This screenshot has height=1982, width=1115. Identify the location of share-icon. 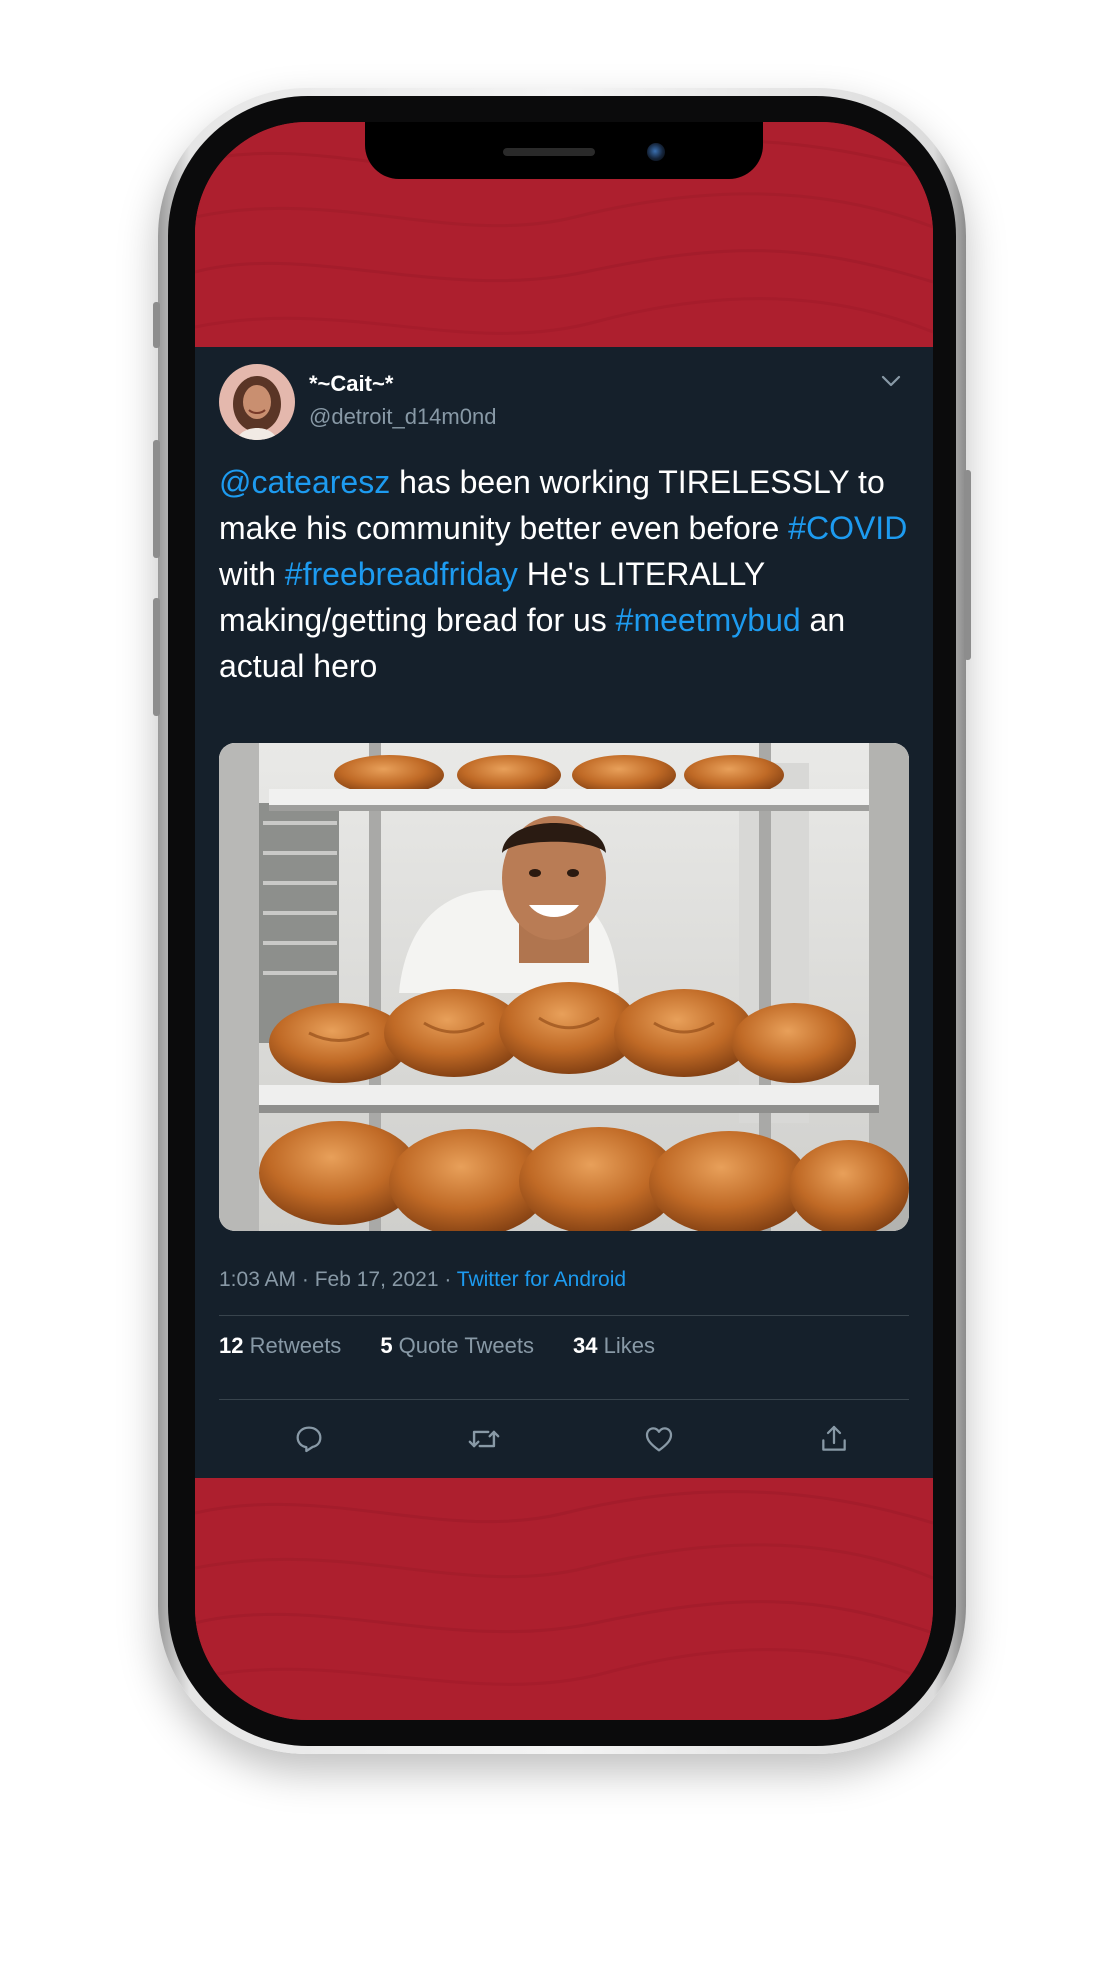
(834, 1438).